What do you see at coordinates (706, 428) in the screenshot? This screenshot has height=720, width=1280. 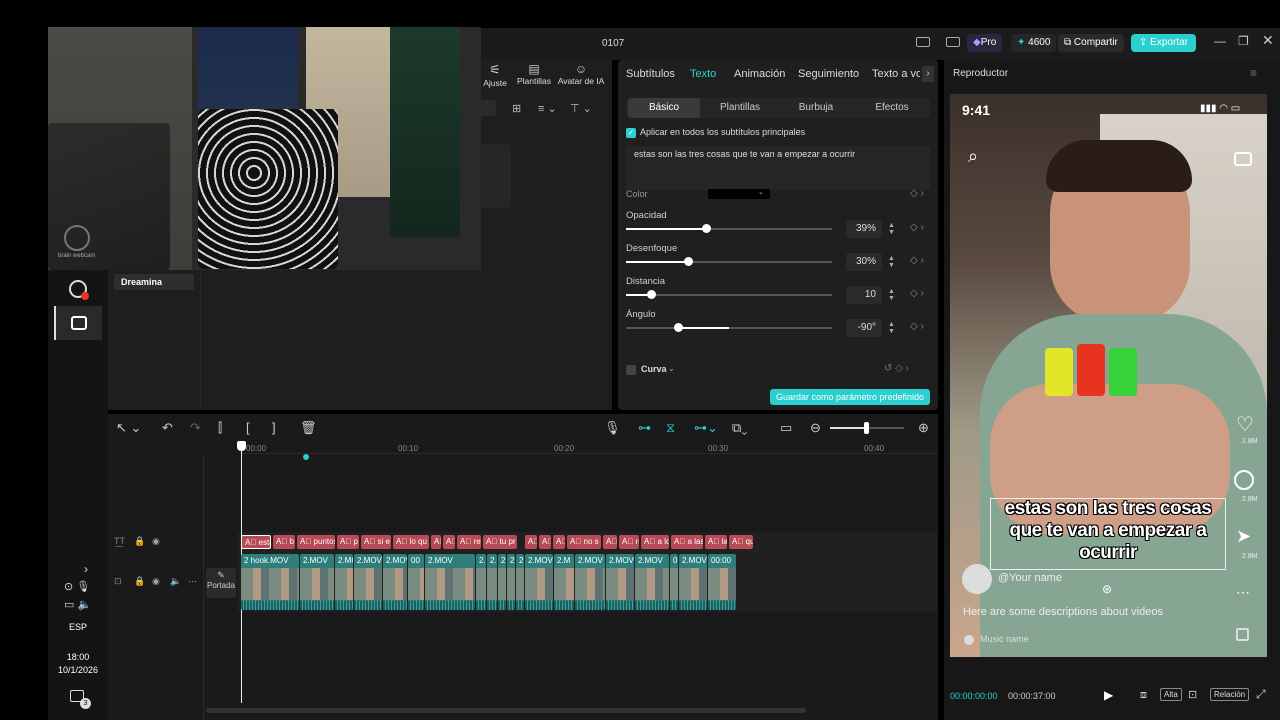 I see `linkage-icon: ⊶⌄` at bounding box center [706, 428].